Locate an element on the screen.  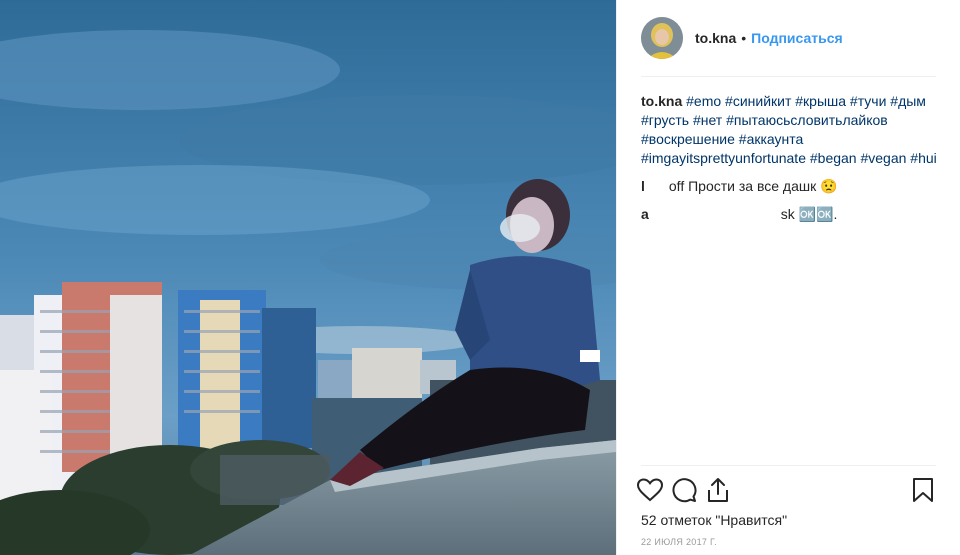
caption-author: to.kna is located at coordinates (661, 101).